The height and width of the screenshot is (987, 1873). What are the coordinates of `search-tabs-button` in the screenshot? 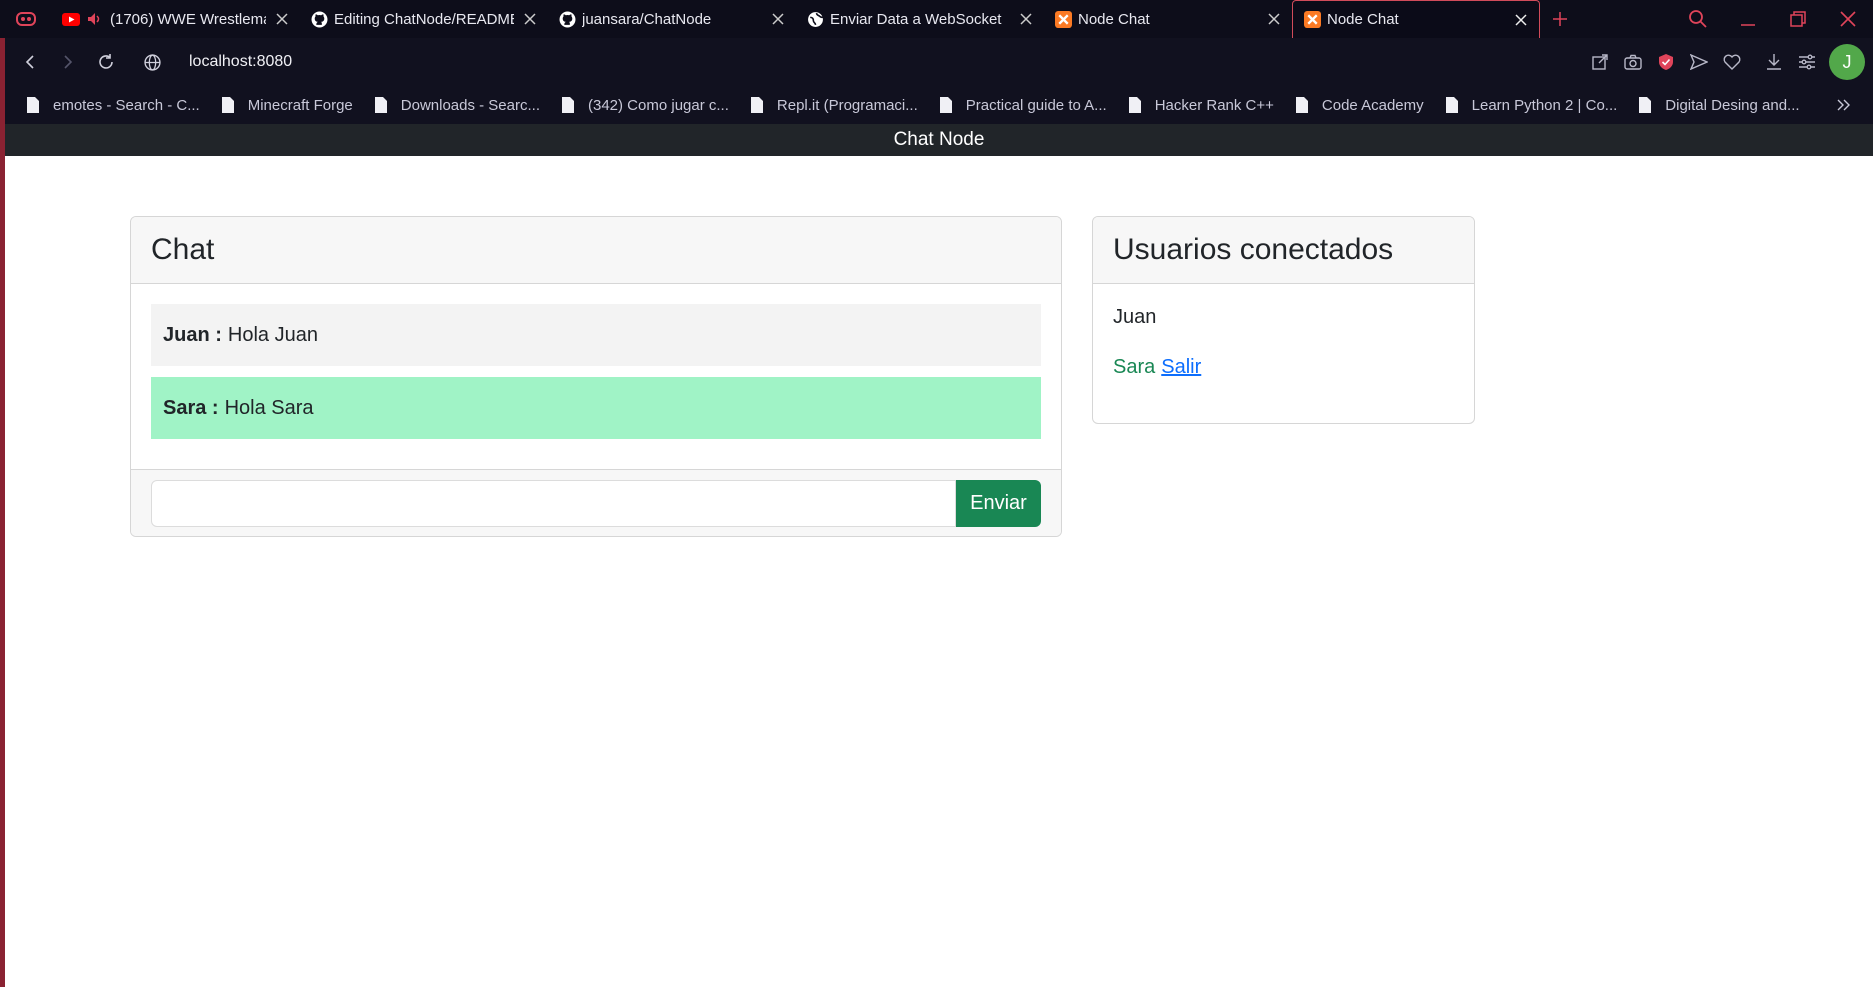 It's located at (1698, 19).